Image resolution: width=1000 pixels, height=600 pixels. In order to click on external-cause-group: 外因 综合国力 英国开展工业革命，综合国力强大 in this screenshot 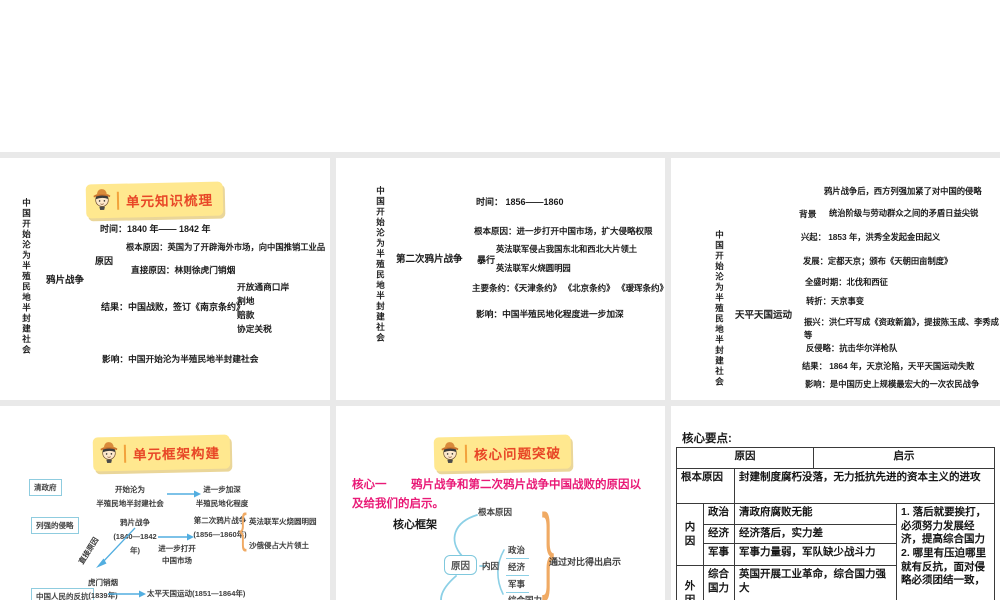, I will do `click(786, 582)`.